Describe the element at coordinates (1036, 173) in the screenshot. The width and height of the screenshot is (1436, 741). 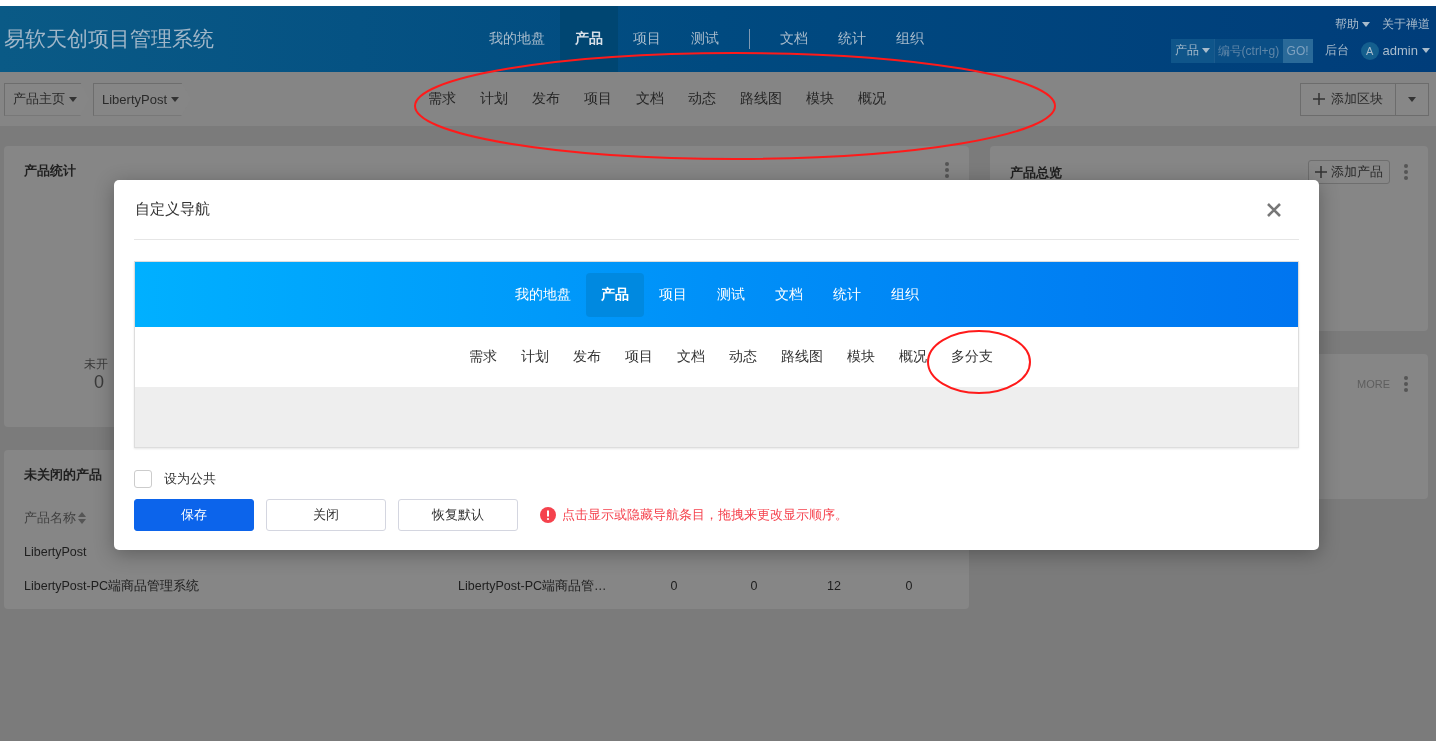
I see `card-title: 产品总览` at that location.